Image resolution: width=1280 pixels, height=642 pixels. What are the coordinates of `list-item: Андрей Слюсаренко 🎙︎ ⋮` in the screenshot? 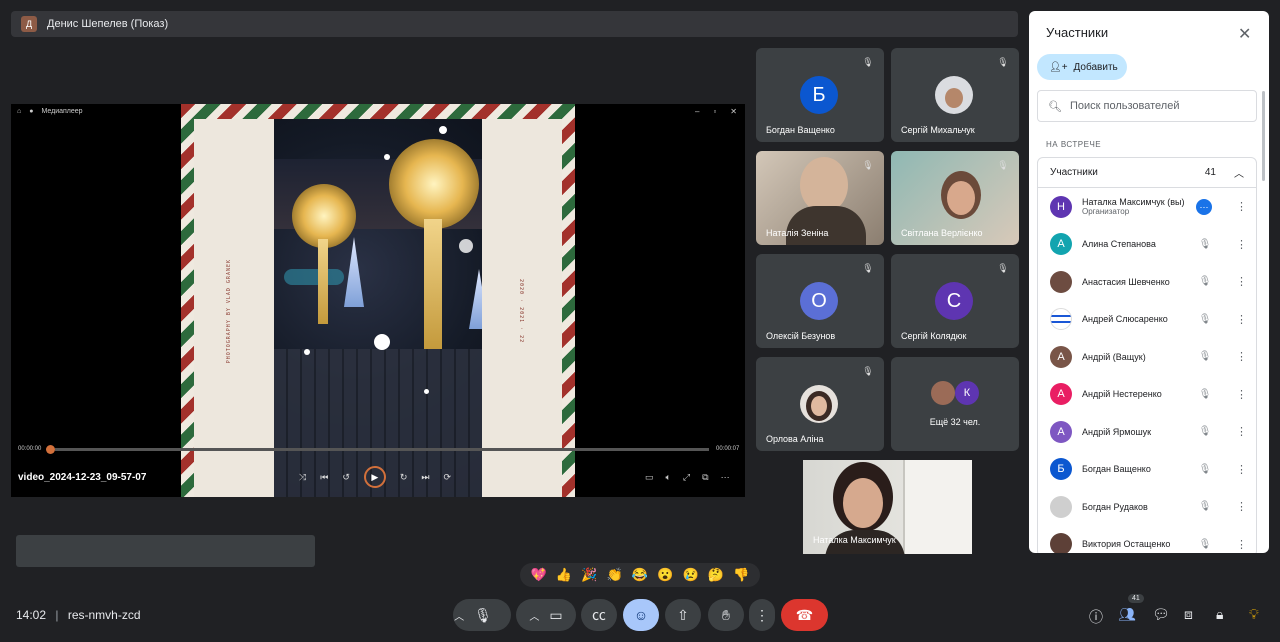 It's located at (1147, 320).